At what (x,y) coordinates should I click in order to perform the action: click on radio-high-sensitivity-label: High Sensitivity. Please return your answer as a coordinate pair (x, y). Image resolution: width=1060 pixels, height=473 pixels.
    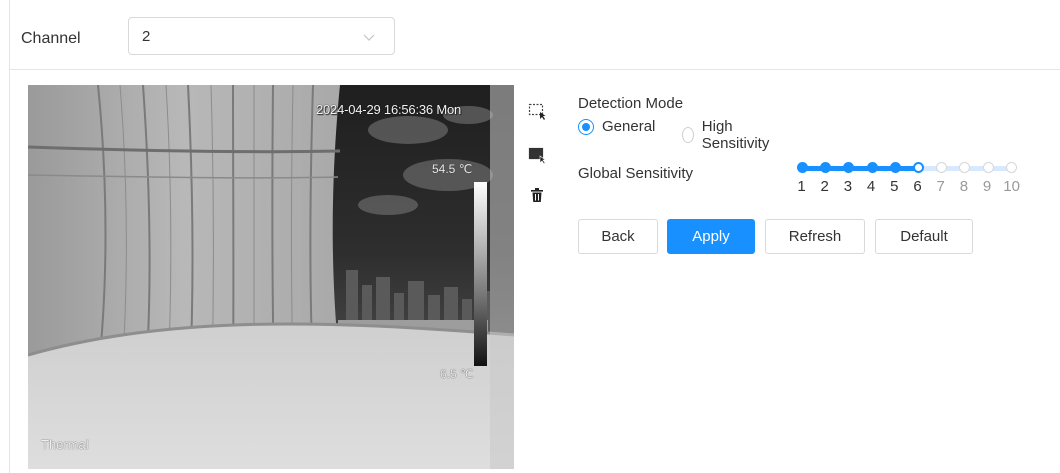
    Looking at the image, I should click on (735, 135).